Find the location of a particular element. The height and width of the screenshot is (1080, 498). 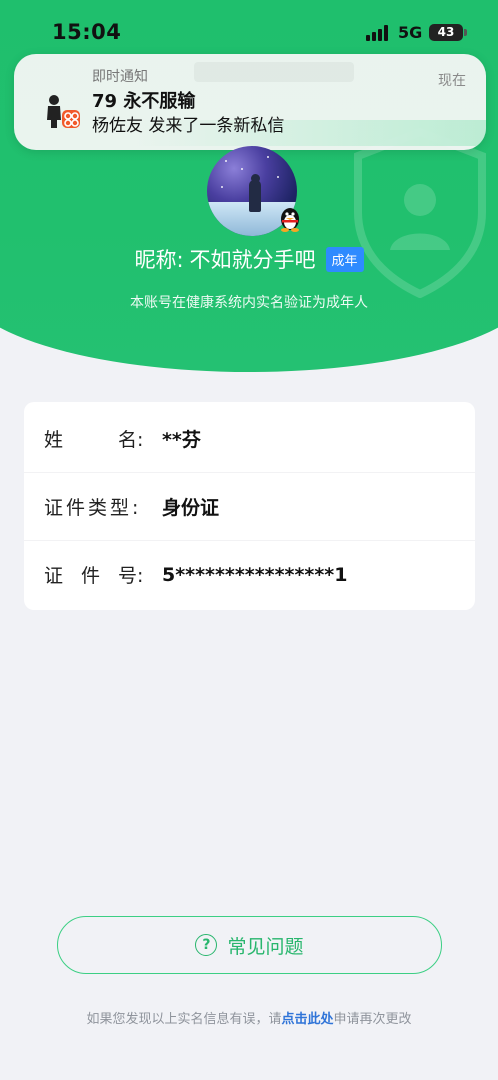

question-circle-icon: ? is located at coordinates (206, 945).